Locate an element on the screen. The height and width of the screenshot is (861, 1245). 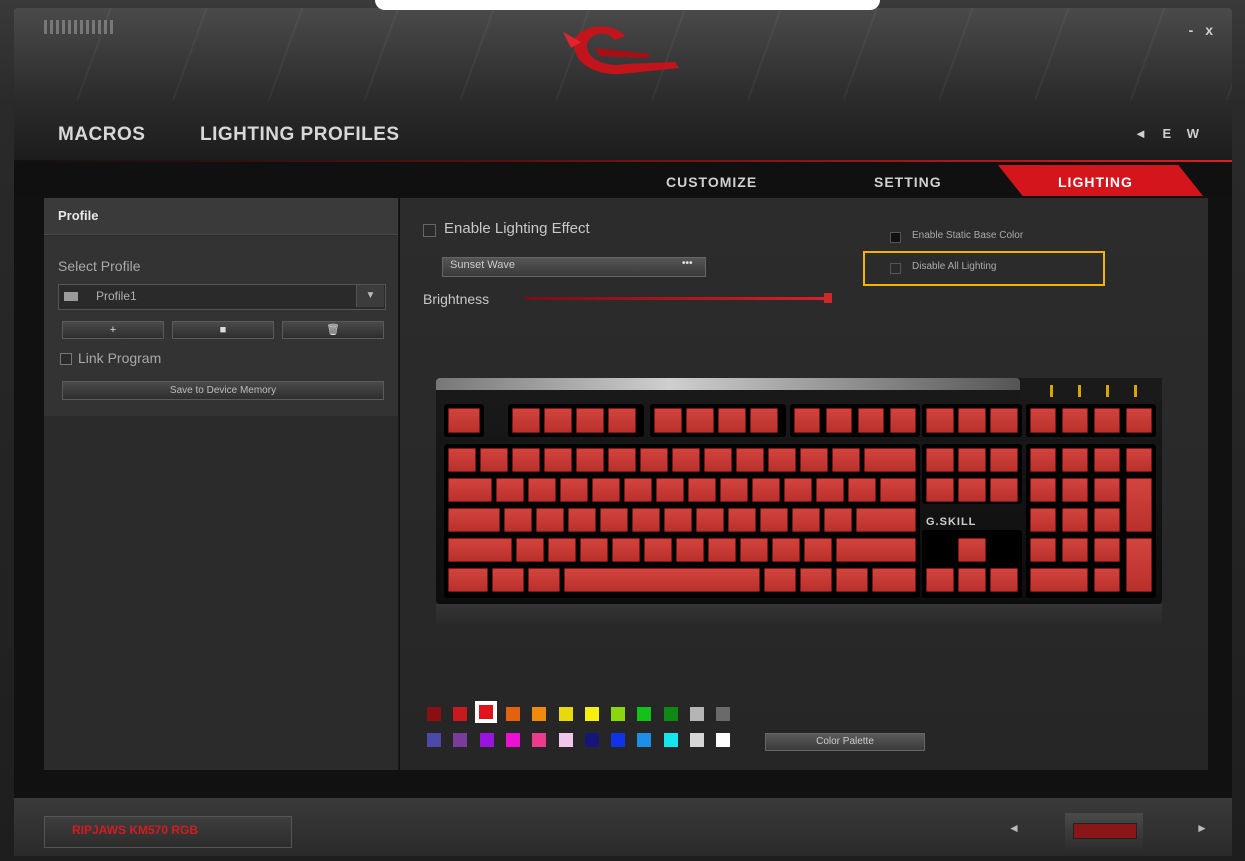
chevron-down-icon: ▼ is located at coordinates (370, 296).